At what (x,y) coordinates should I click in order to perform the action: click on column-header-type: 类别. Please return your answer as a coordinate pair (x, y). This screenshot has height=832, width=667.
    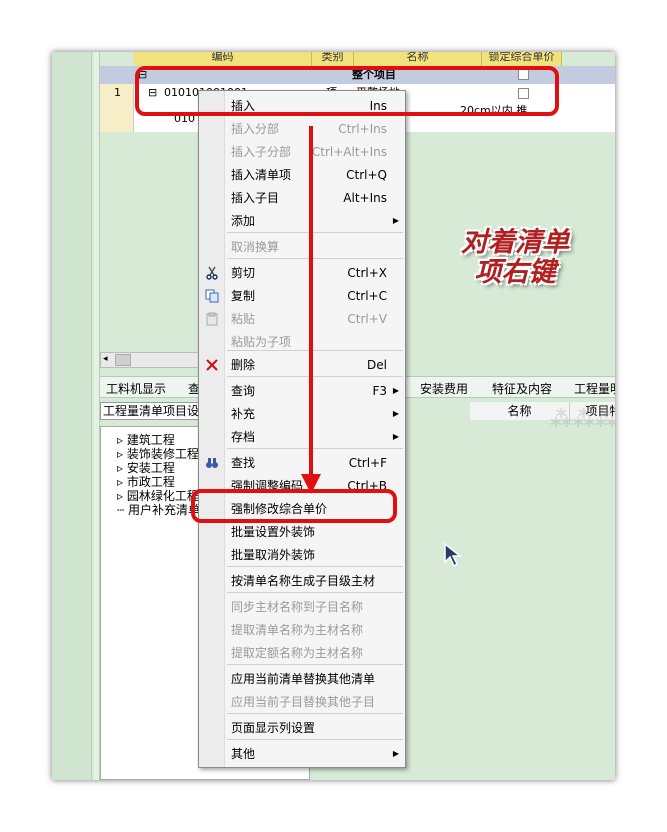
    Looking at the image, I should click on (333, 59).